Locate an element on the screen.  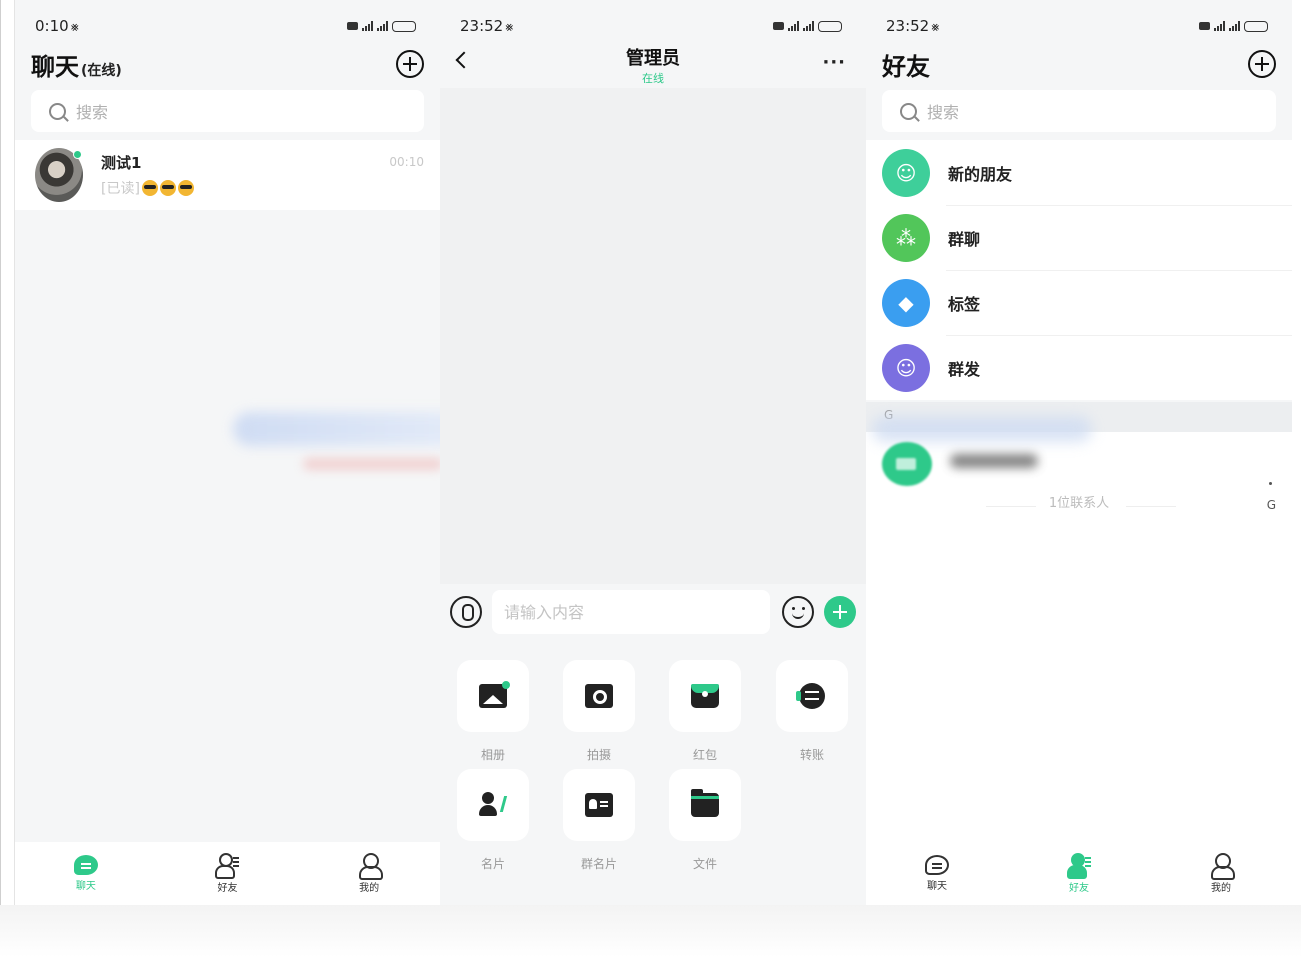
menu-new-friends: ☺ 新的朋友 is located at coordinates (1079, 172).